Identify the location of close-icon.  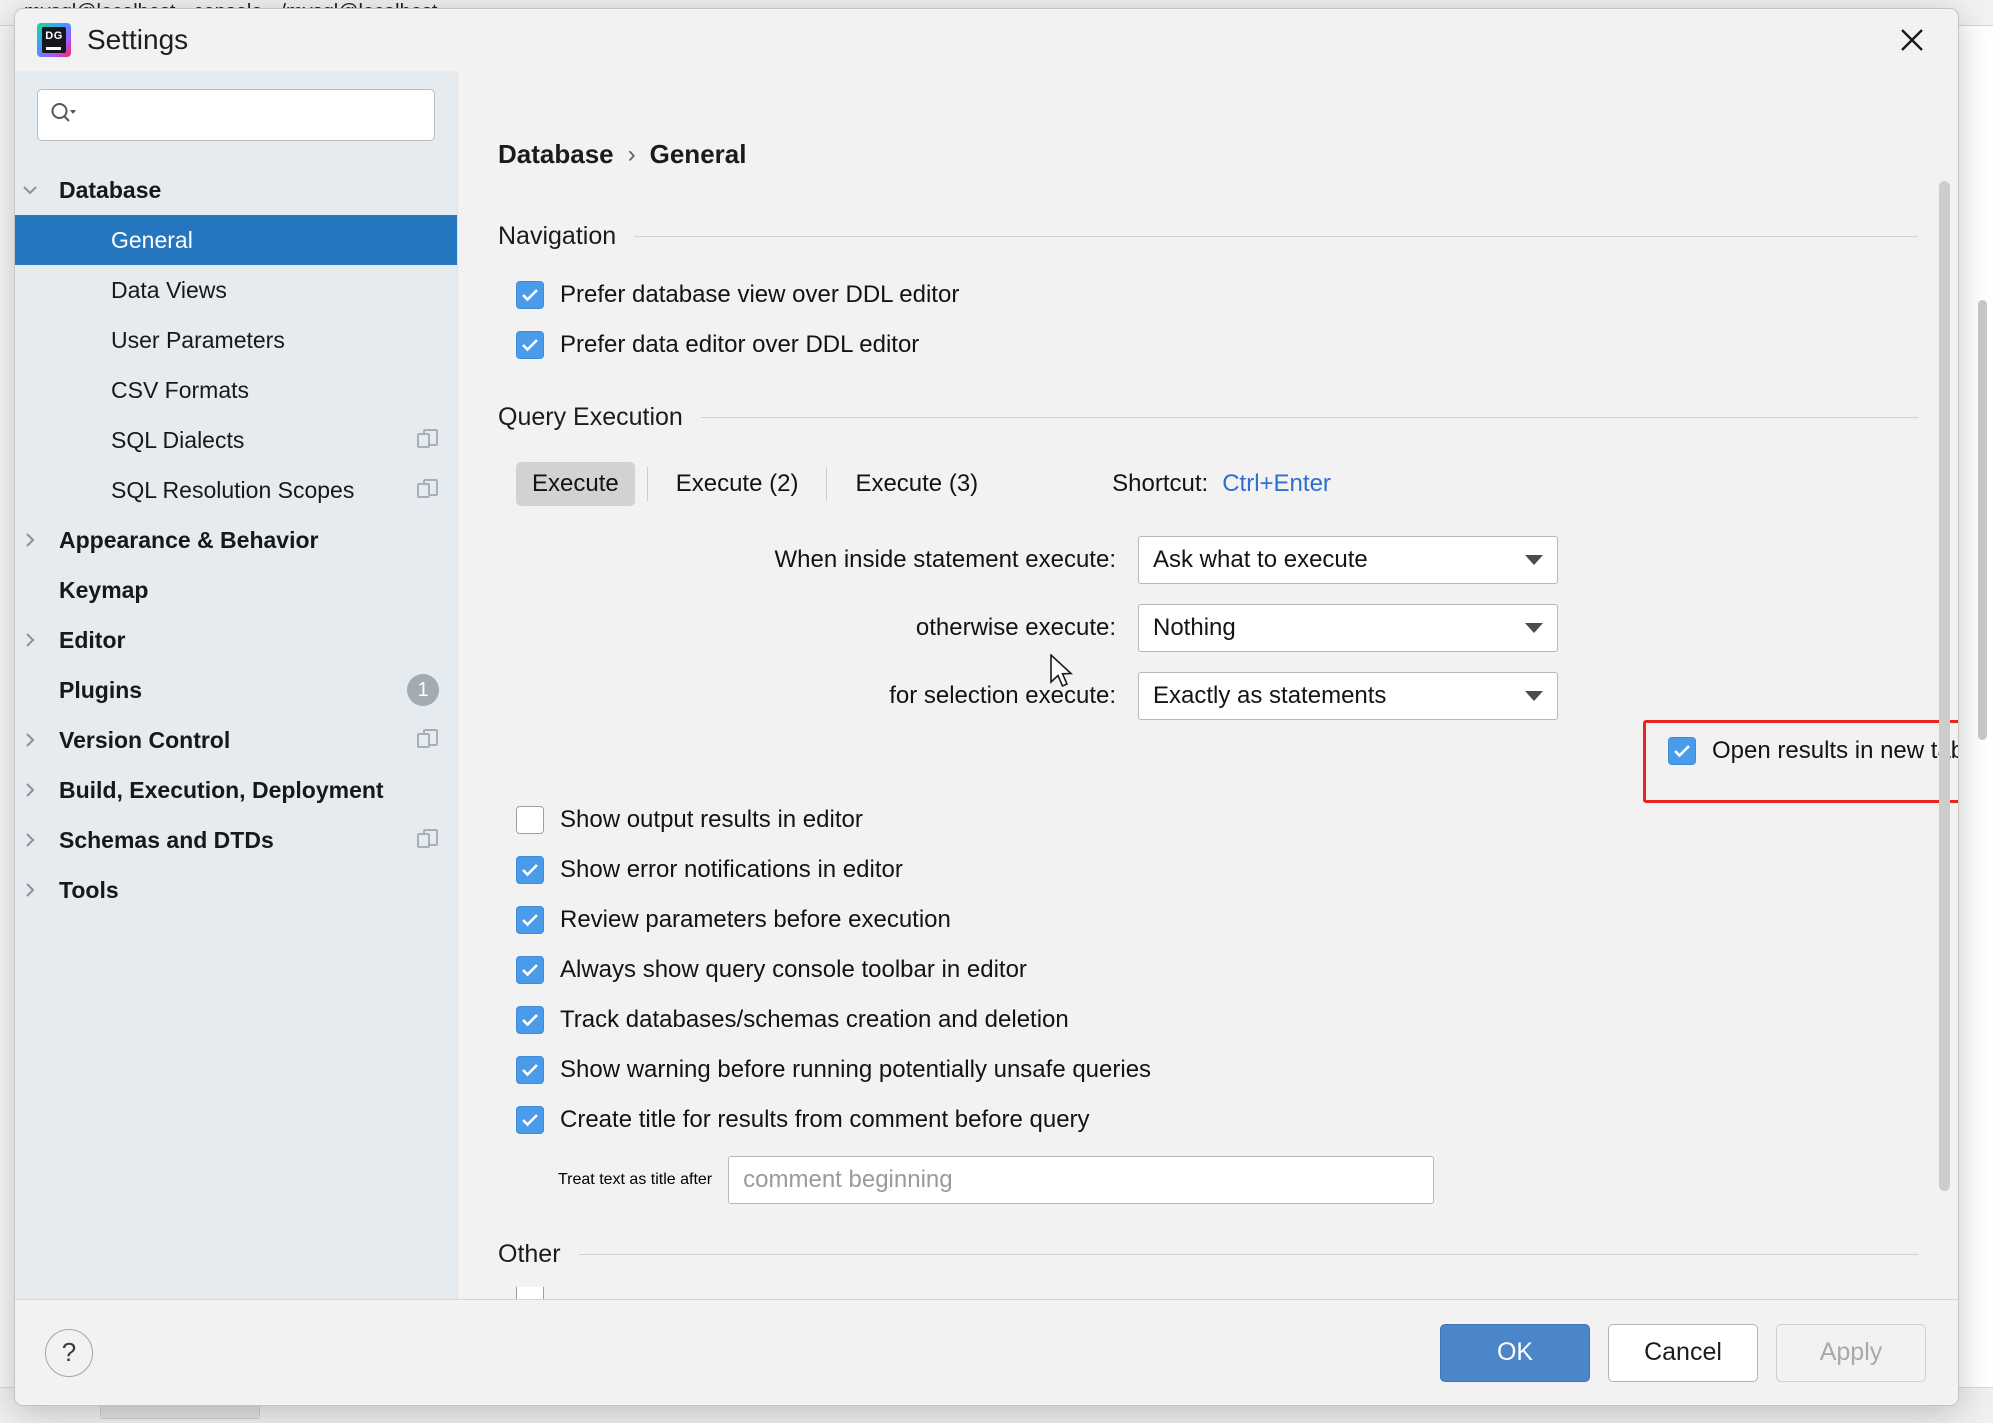
(1912, 40).